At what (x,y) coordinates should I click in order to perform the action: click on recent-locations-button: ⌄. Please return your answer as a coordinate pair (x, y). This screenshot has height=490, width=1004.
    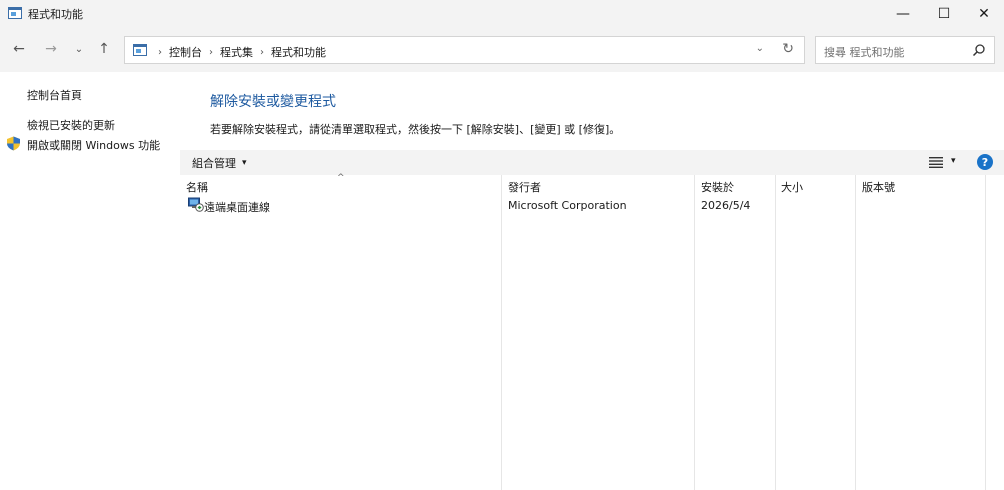
    Looking at the image, I should click on (79, 49).